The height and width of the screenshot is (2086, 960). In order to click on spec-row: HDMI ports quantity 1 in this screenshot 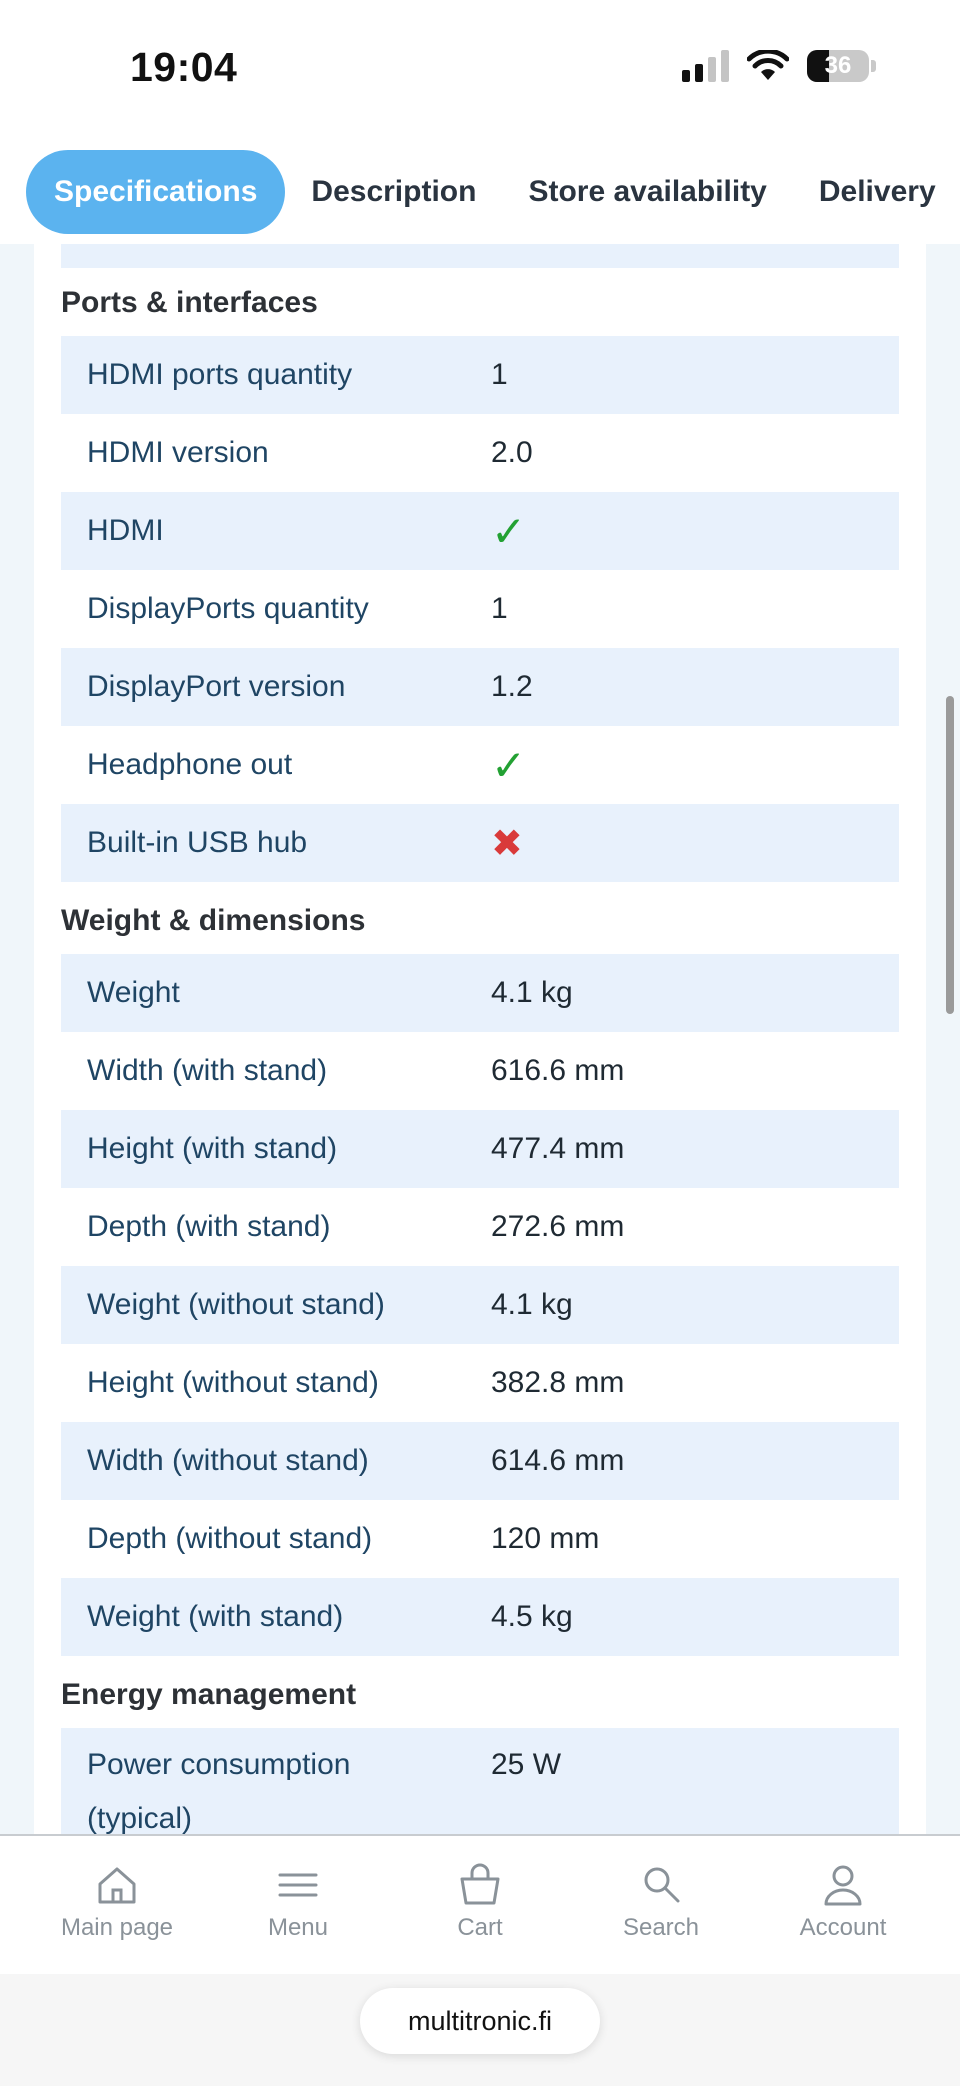, I will do `click(480, 375)`.